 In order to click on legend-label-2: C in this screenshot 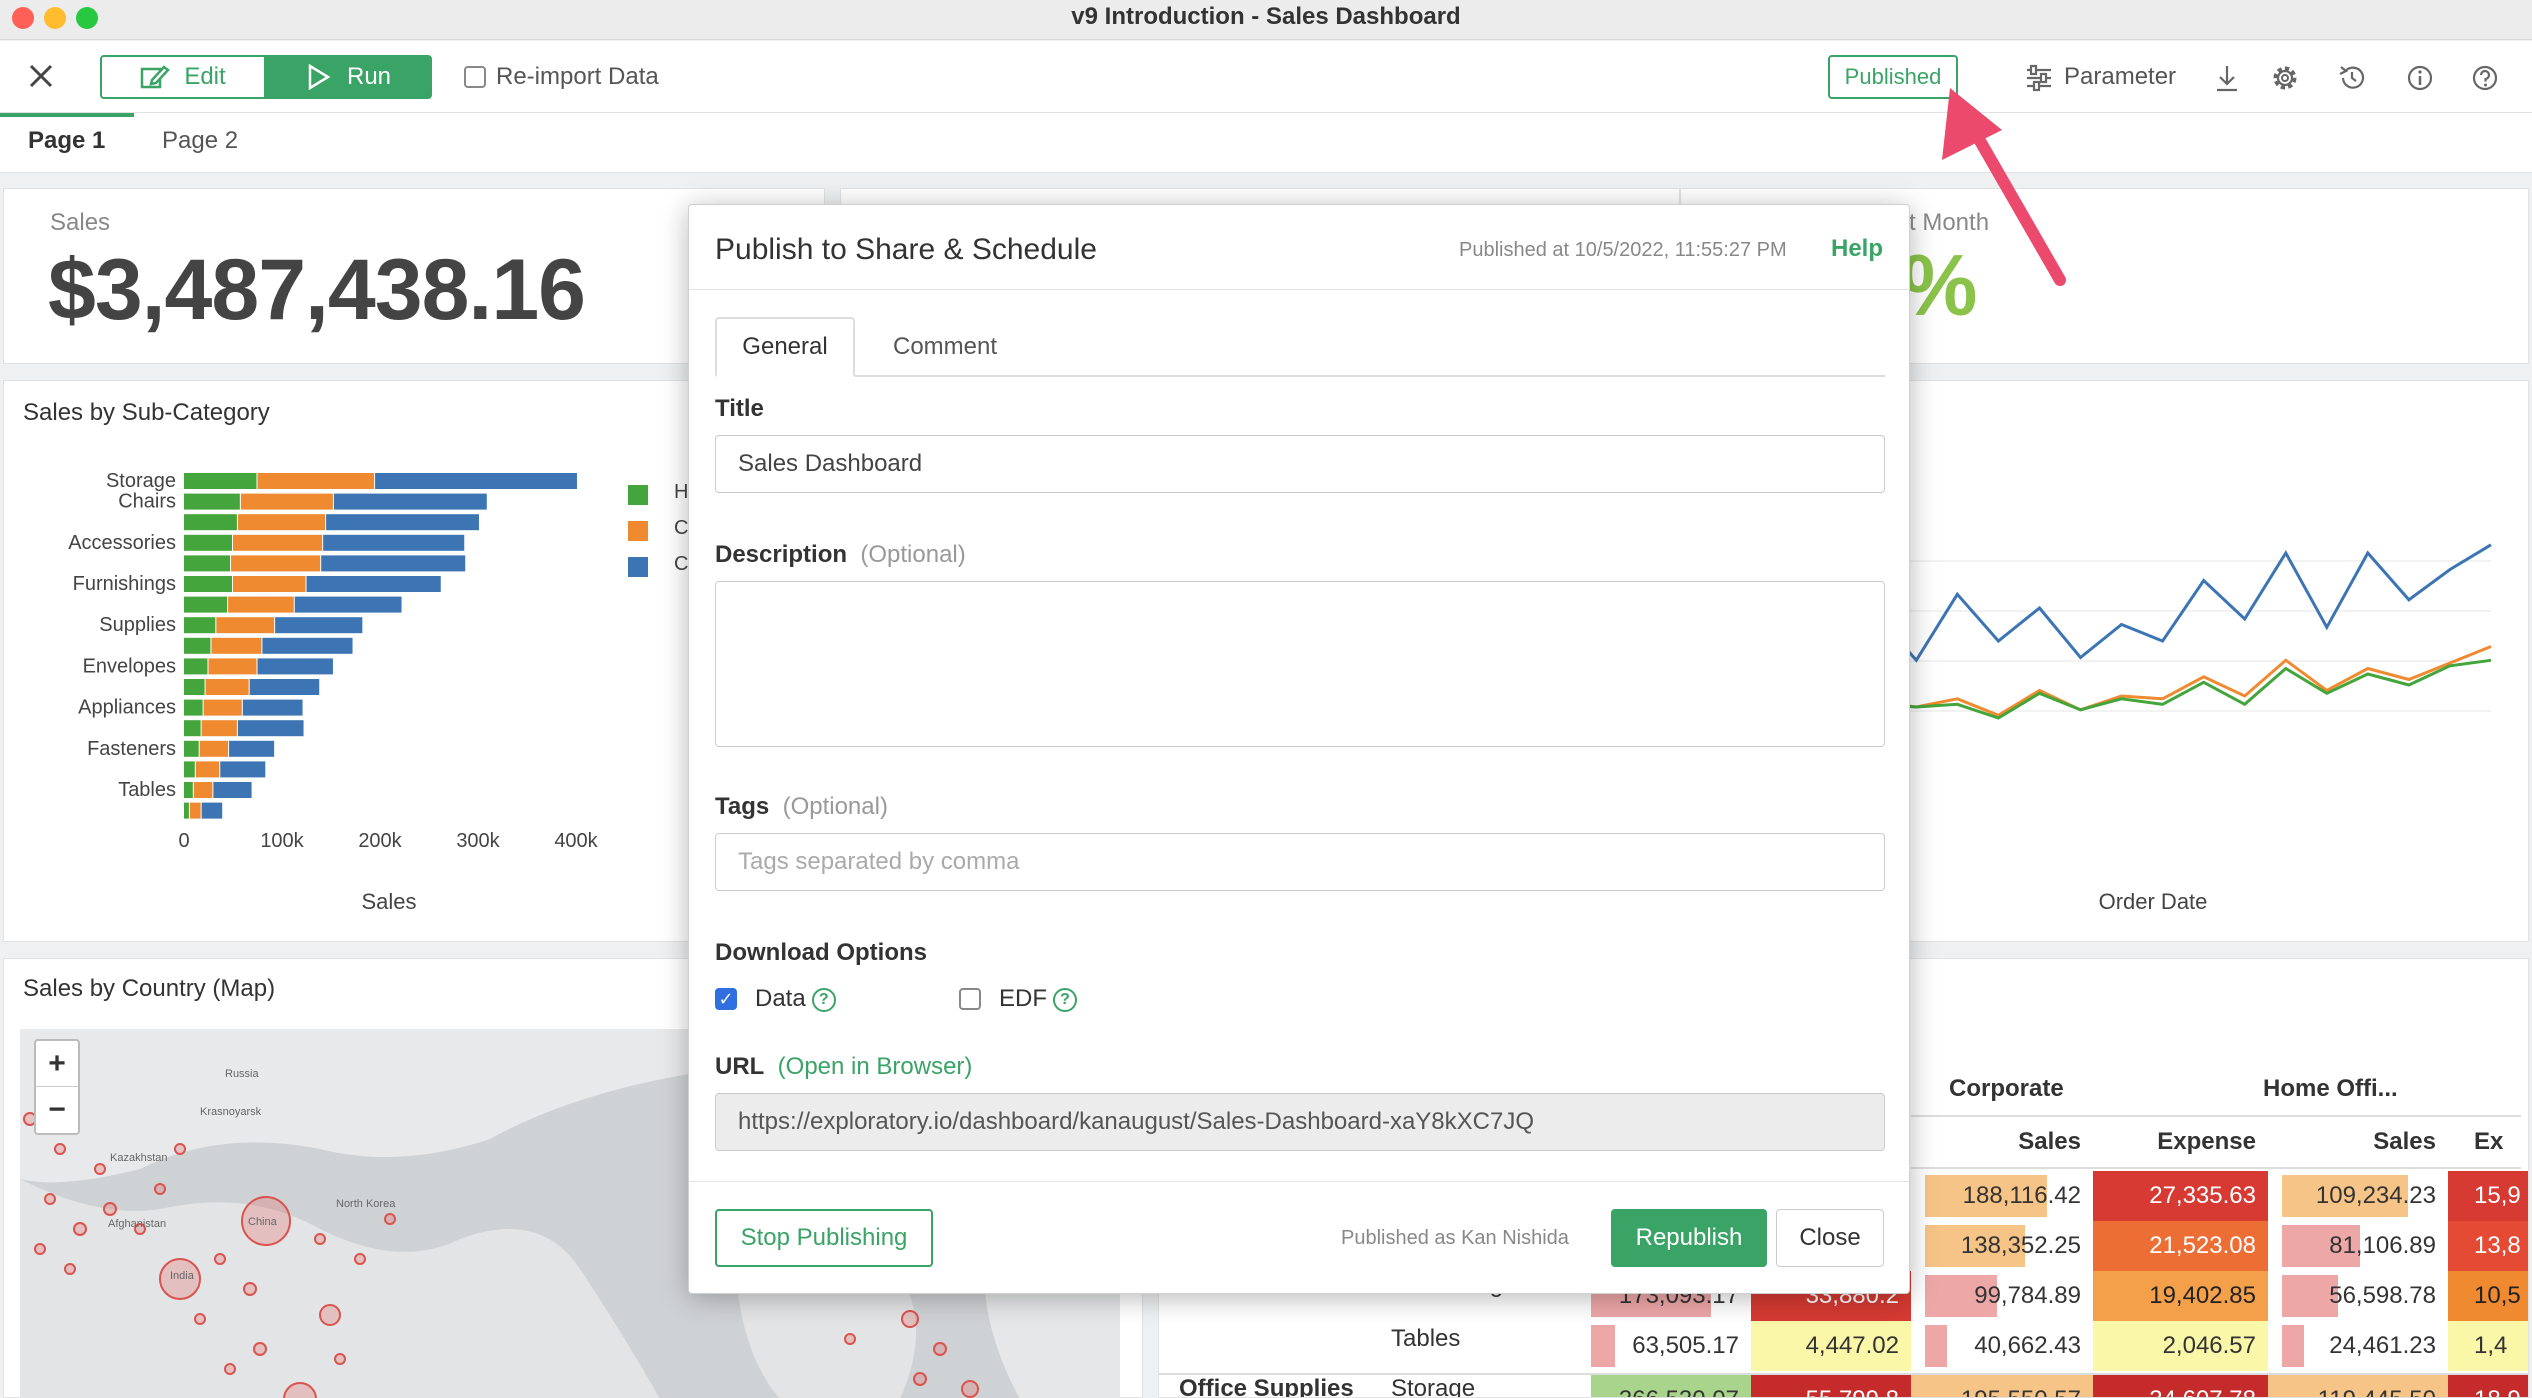, I will do `click(681, 528)`.